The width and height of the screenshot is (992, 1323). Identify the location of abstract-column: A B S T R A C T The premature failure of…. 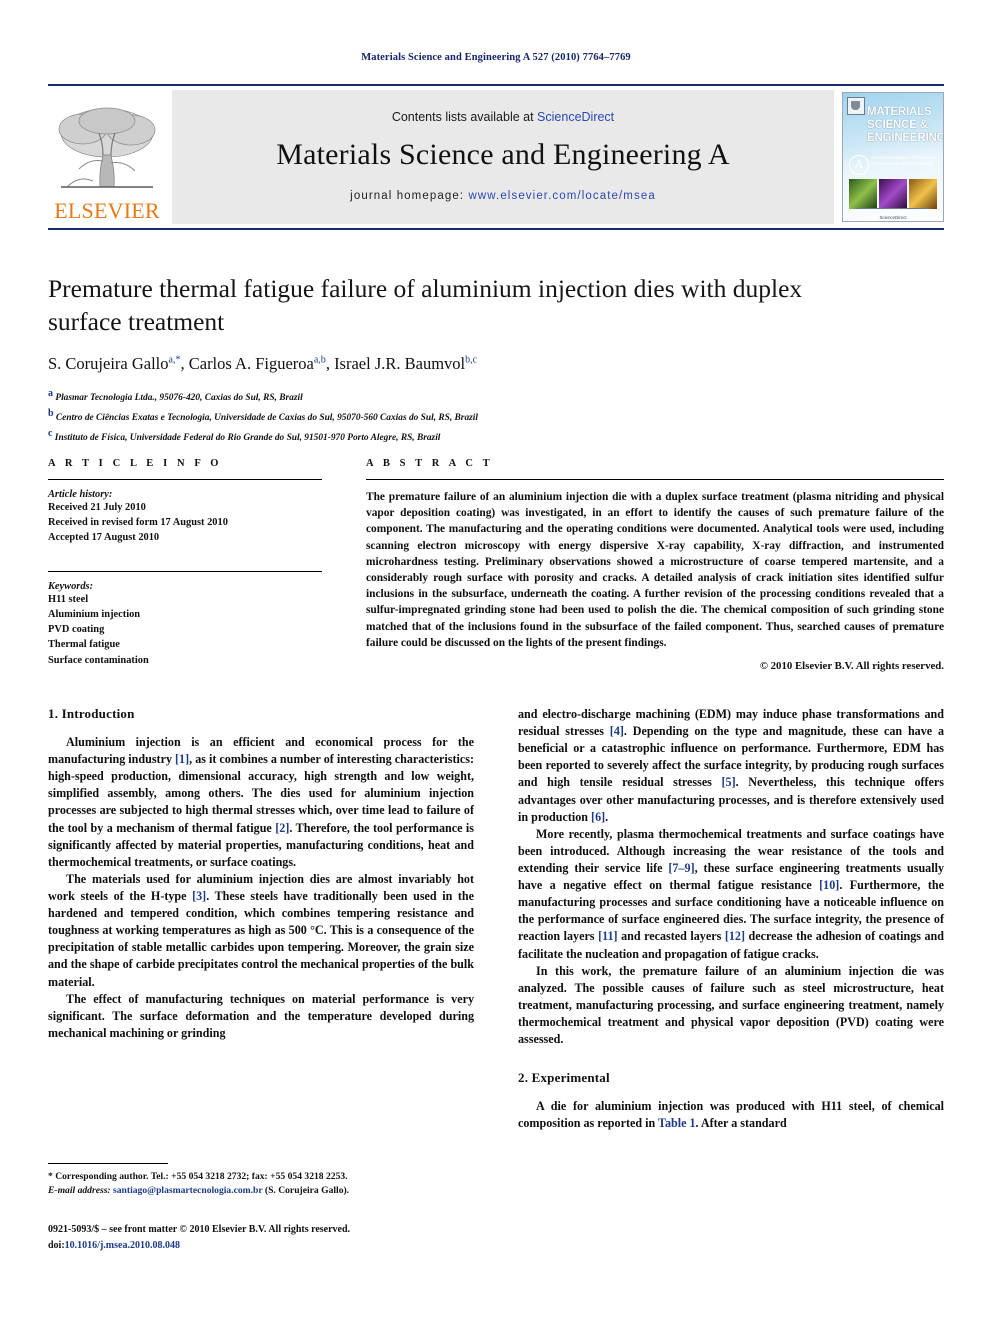
(655, 565).